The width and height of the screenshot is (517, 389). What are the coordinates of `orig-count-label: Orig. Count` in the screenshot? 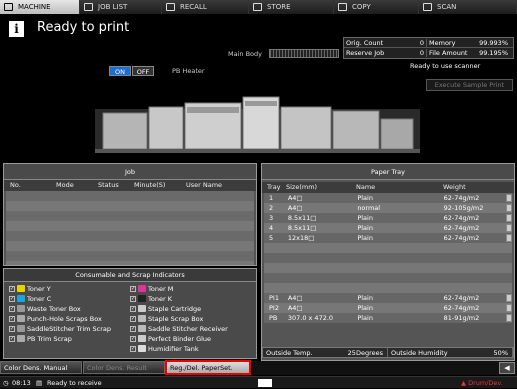 It's located at (365, 42).